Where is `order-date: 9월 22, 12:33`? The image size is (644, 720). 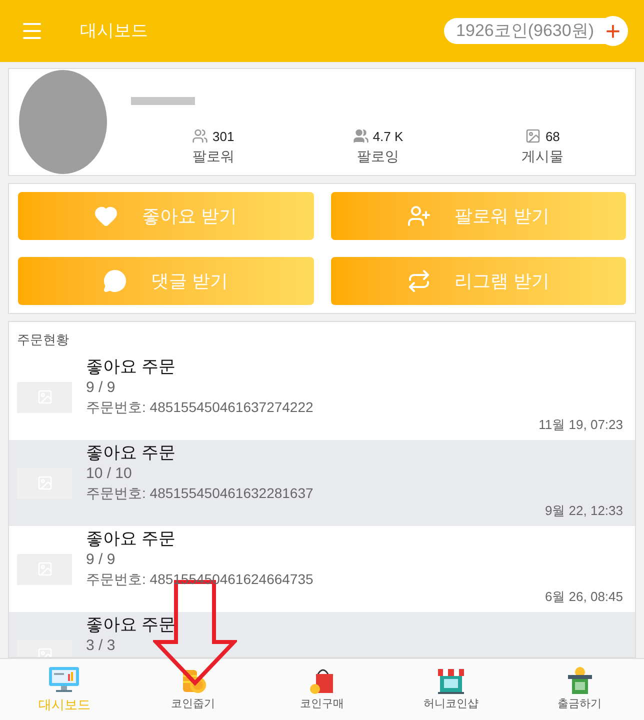 order-date: 9월 22, 12:33 is located at coordinates (584, 511).